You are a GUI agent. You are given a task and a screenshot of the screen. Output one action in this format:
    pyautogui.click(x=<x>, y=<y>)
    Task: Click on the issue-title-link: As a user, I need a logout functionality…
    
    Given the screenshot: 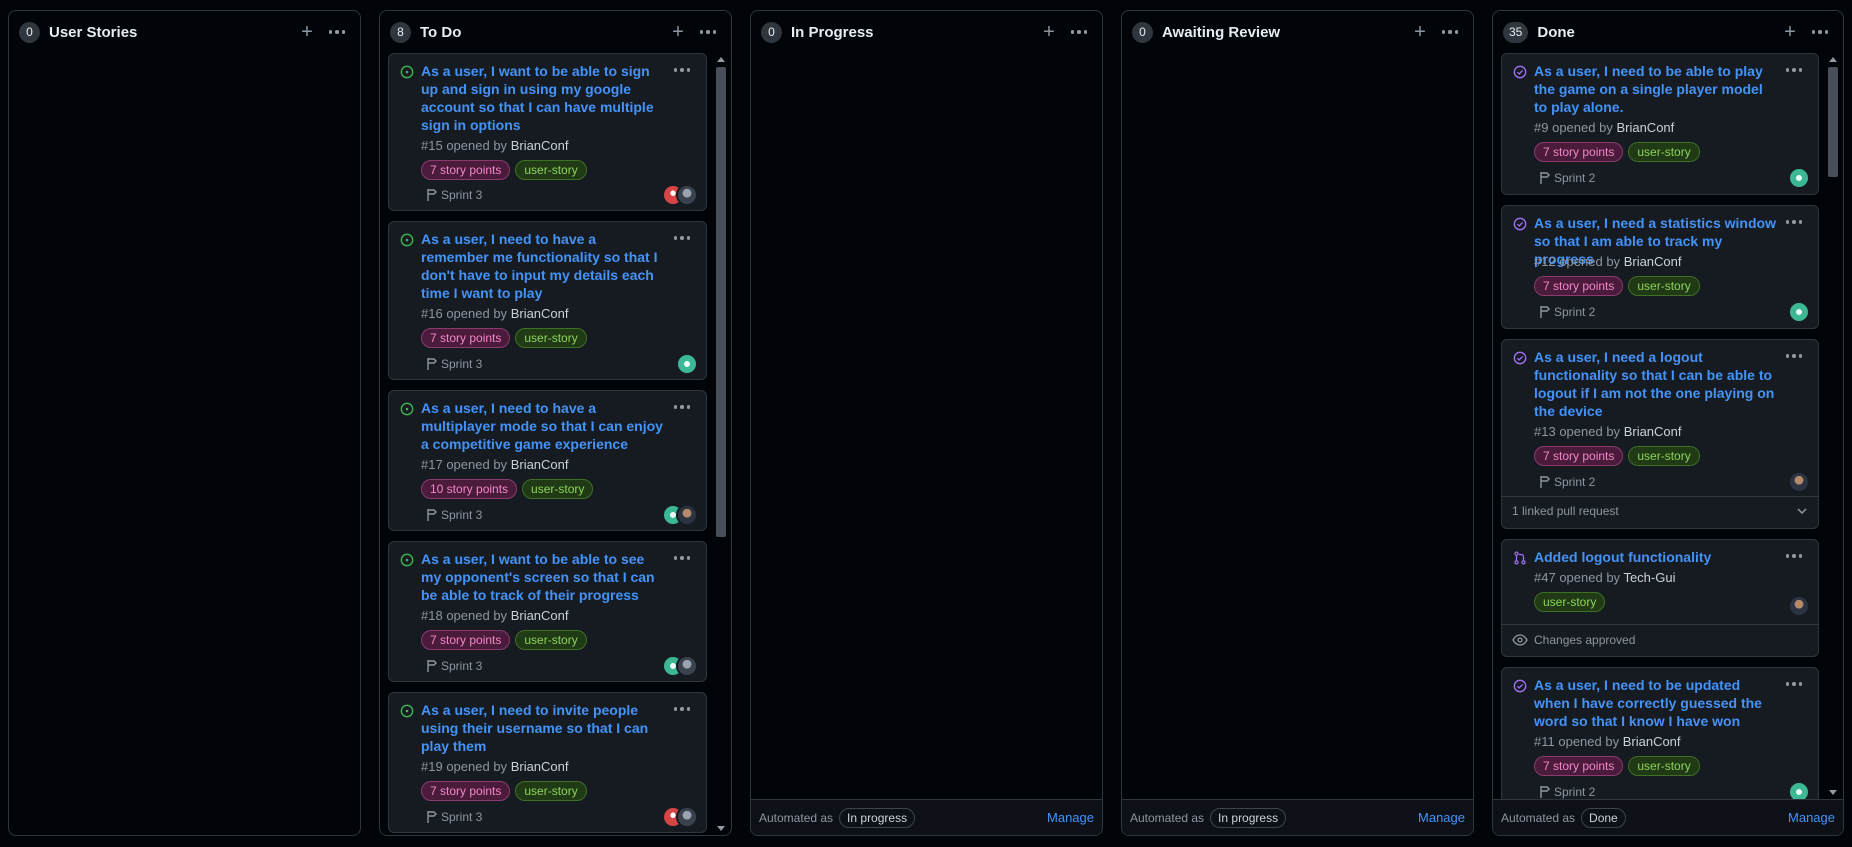 What is the action you would take?
    pyautogui.click(x=1656, y=384)
    